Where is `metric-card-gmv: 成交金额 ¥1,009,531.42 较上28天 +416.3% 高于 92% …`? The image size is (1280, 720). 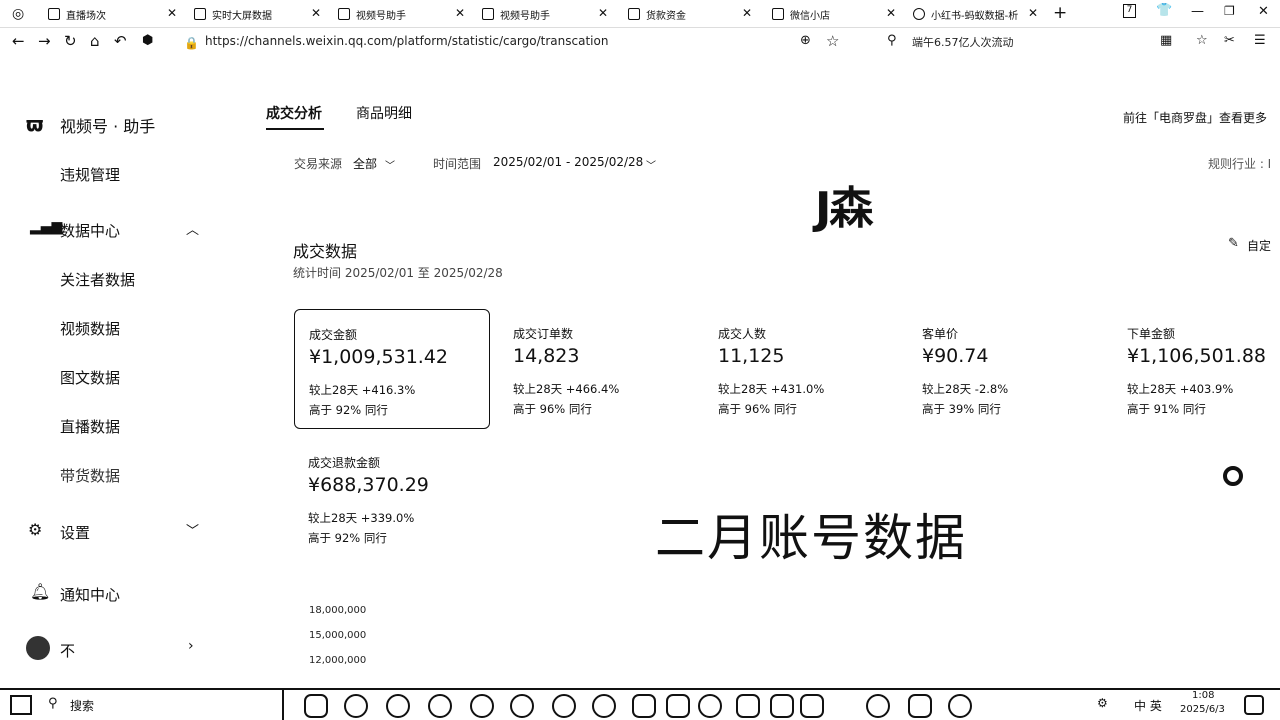 metric-card-gmv: 成交金额 ¥1,009,531.42 较上28天 +416.3% 高于 92% … is located at coordinates (392, 369).